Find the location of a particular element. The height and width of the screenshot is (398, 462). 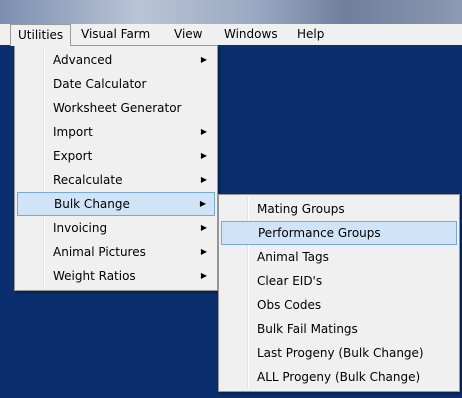

menu-item-all-progeny: ALL Progeny (Bulk Change) is located at coordinates (339, 377).